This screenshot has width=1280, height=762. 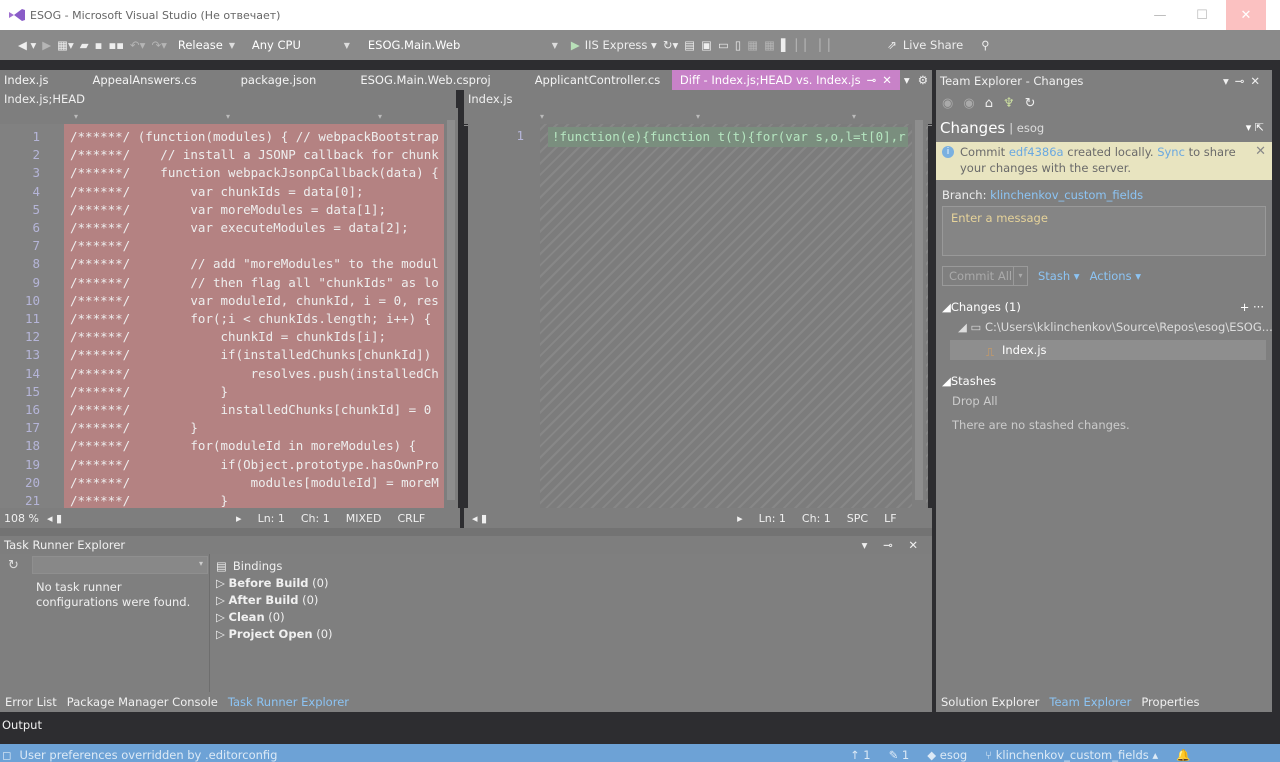 What do you see at coordinates (228, 210) in the screenshot?
I see `code-line: /******/ var moreModules = data[1];` at bounding box center [228, 210].